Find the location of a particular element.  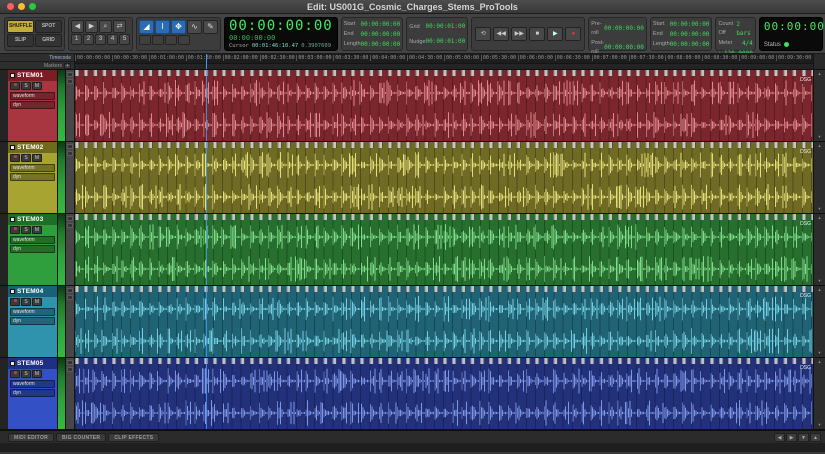

selection-end-value: 00:00:00:00 is located at coordinates (381, 34).